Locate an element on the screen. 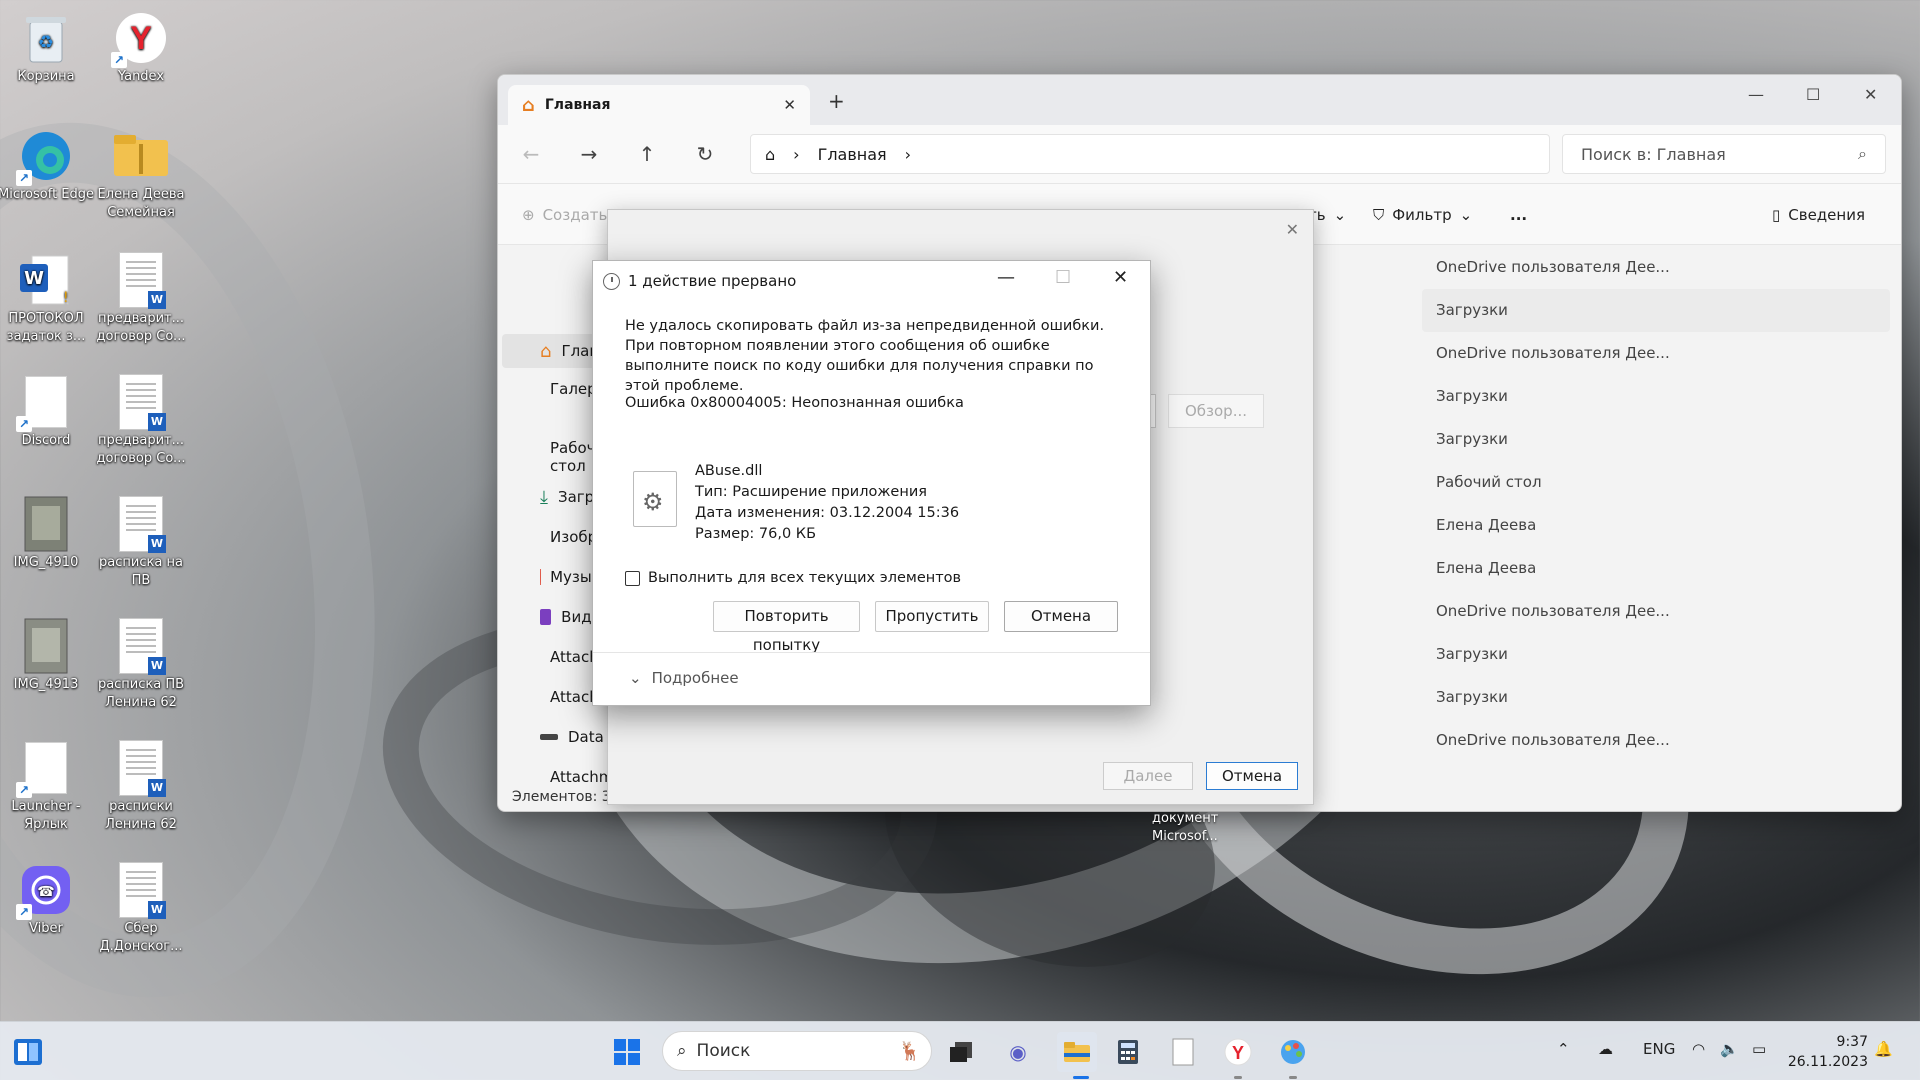 The width and height of the screenshot is (1920, 1080). desktop-icon-viber: ☎ ↗ Viber is located at coordinates (47, 900).